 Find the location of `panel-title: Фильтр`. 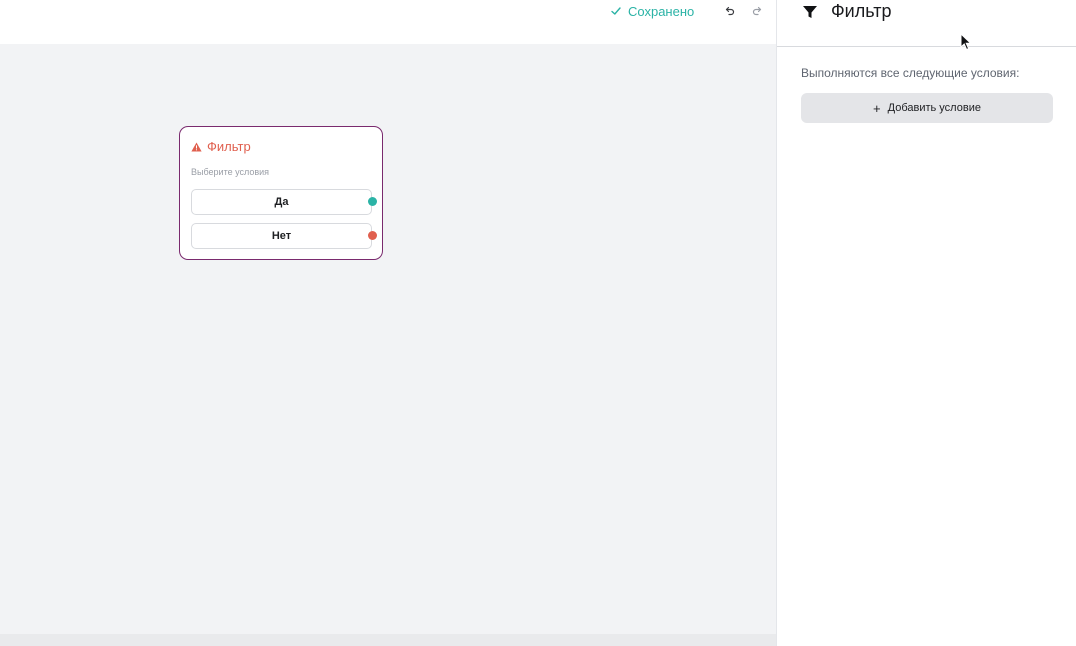

panel-title: Фильтр is located at coordinates (861, 11).